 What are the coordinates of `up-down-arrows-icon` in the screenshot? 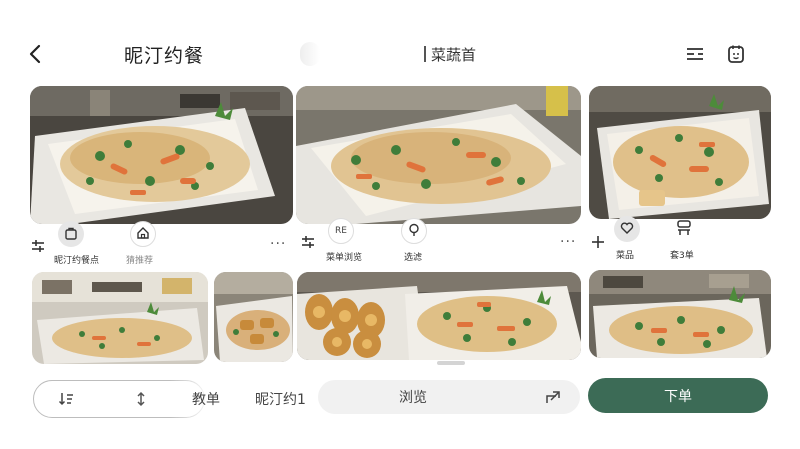 It's located at (141, 399).